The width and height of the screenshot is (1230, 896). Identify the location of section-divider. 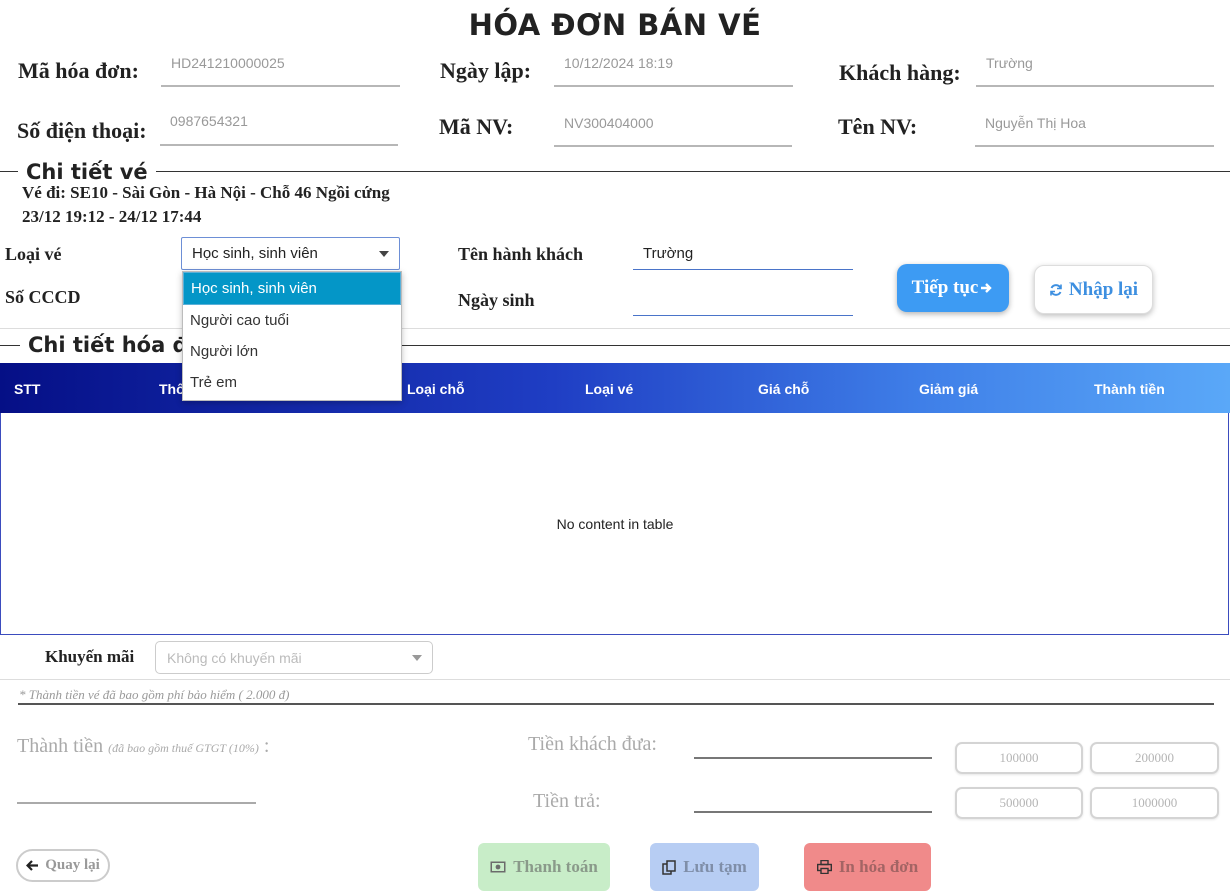
(615, 171).